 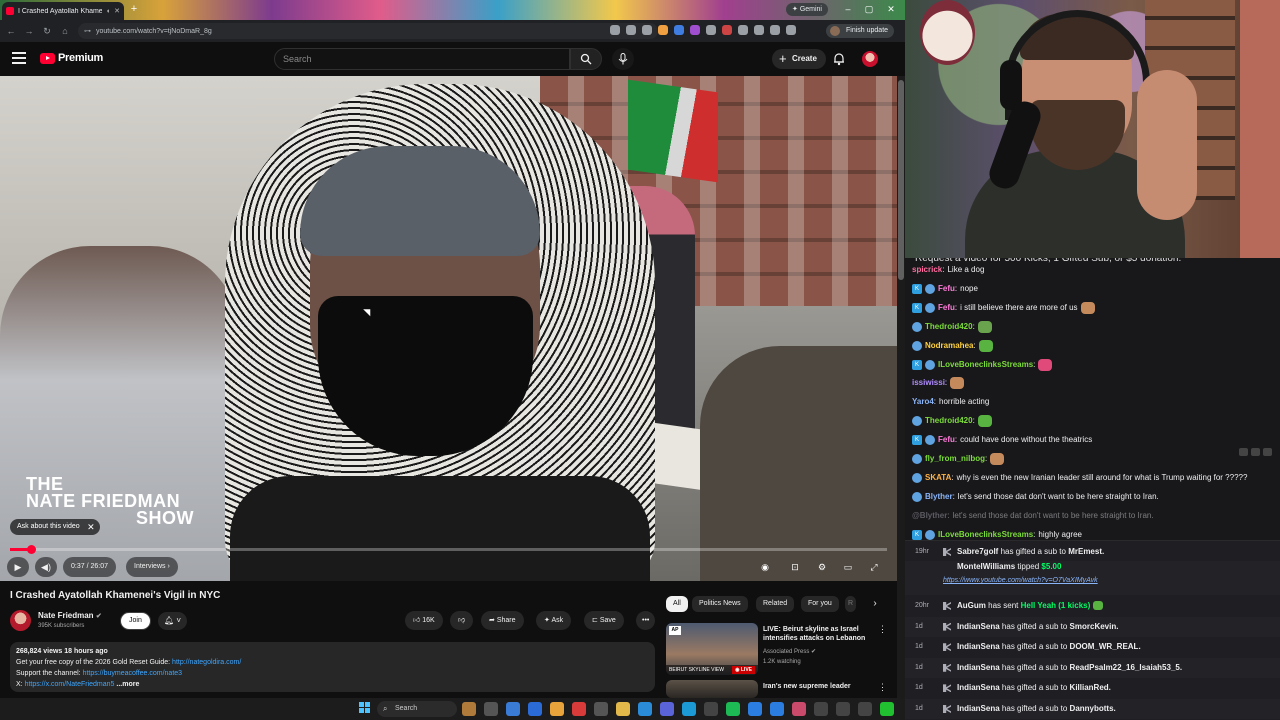 I want to click on browser-tab: I Crashed Ayatollah Khame ◖ ✕, so click(x=63, y=11).